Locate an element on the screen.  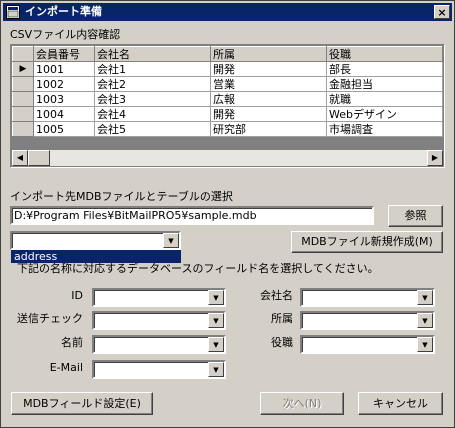
table-row: 1004 会社4 開発 Webデザイン is located at coordinates (227, 114).